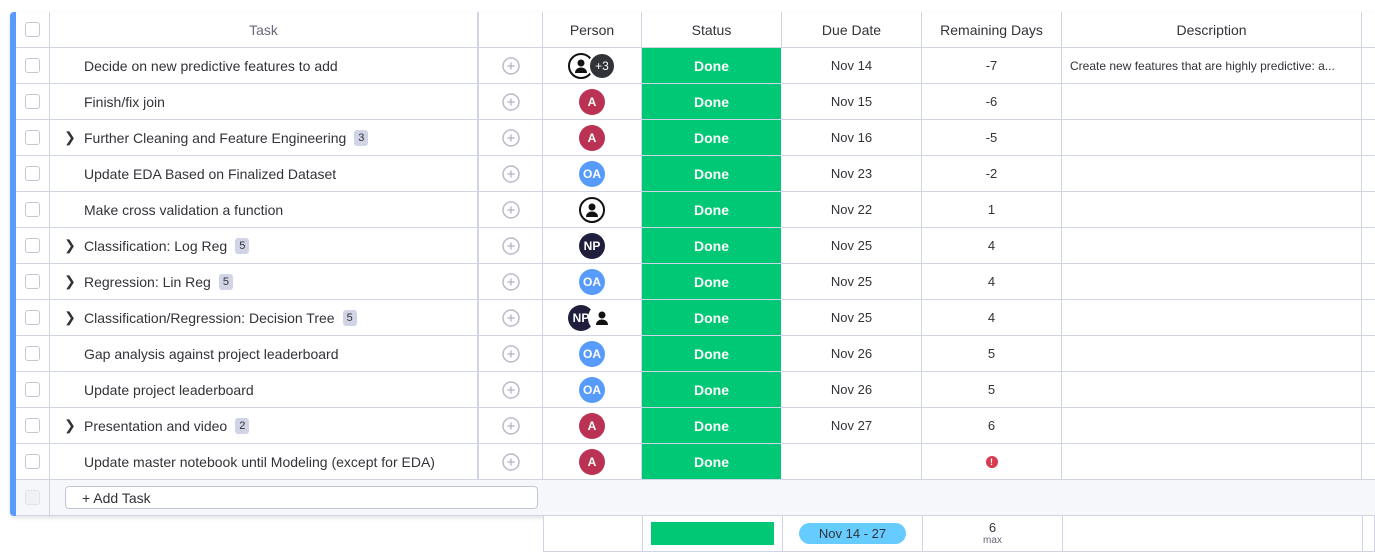  Describe the element at coordinates (209, 318) in the screenshot. I see `task-name: Classification/Regression: Decision Tree` at that location.